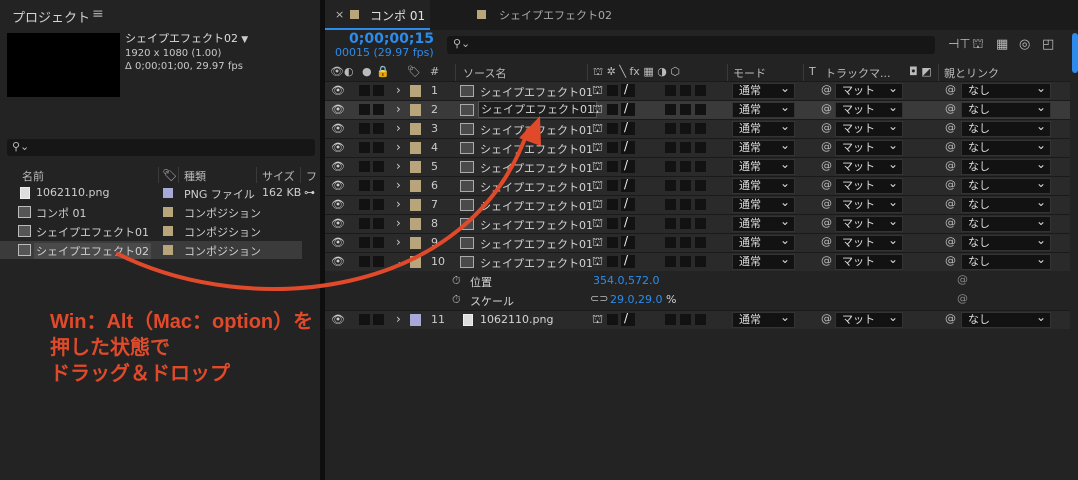 Image resolution: width=1078 pixels, height=480 pixels. What do you see at coordinates (456, 281) in the screenshot?
I see `stopwatch-icon: ⏱` at bounding box center [456, 281].